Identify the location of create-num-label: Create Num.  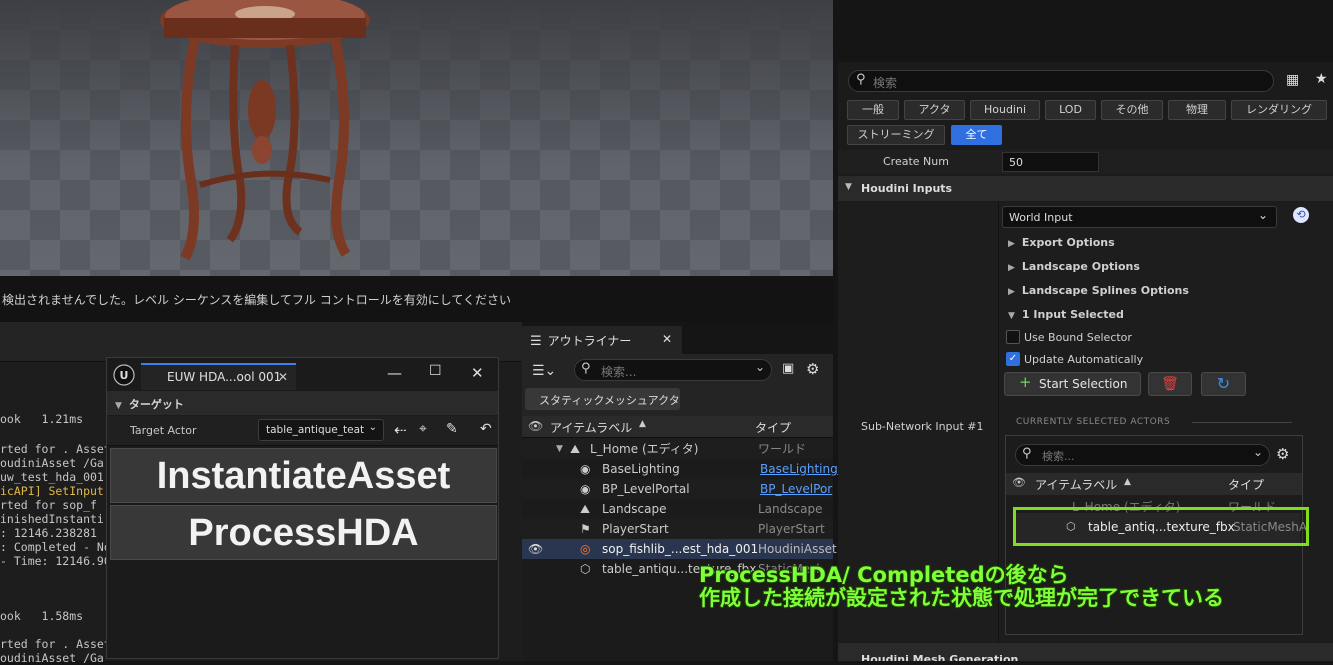
(916, 161).